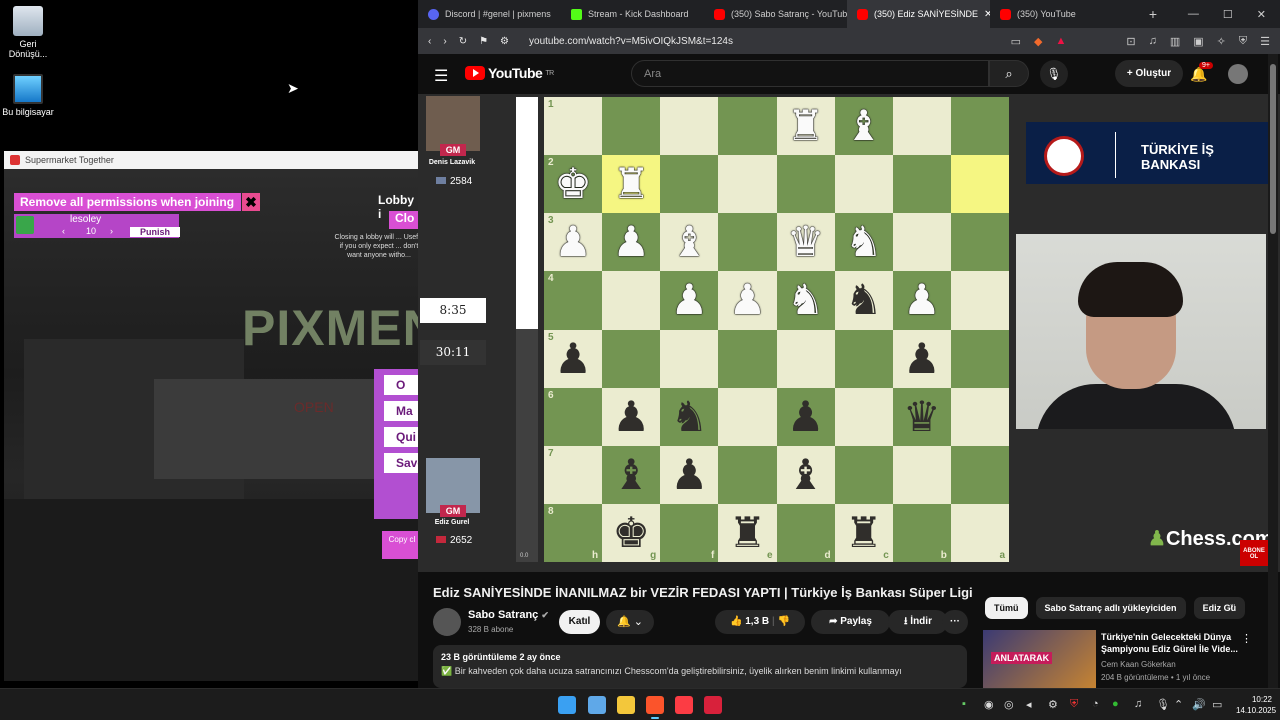 The image size is (1280, 720). Describe the element at coordinates (1061, 14) in the screenshot. I see `tab-youtube-home: (350) YouTube` at that location.